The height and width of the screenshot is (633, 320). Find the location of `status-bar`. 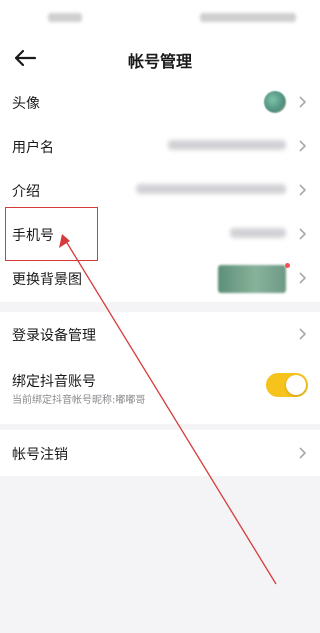

status-bar is located at coordinates (160, 18).